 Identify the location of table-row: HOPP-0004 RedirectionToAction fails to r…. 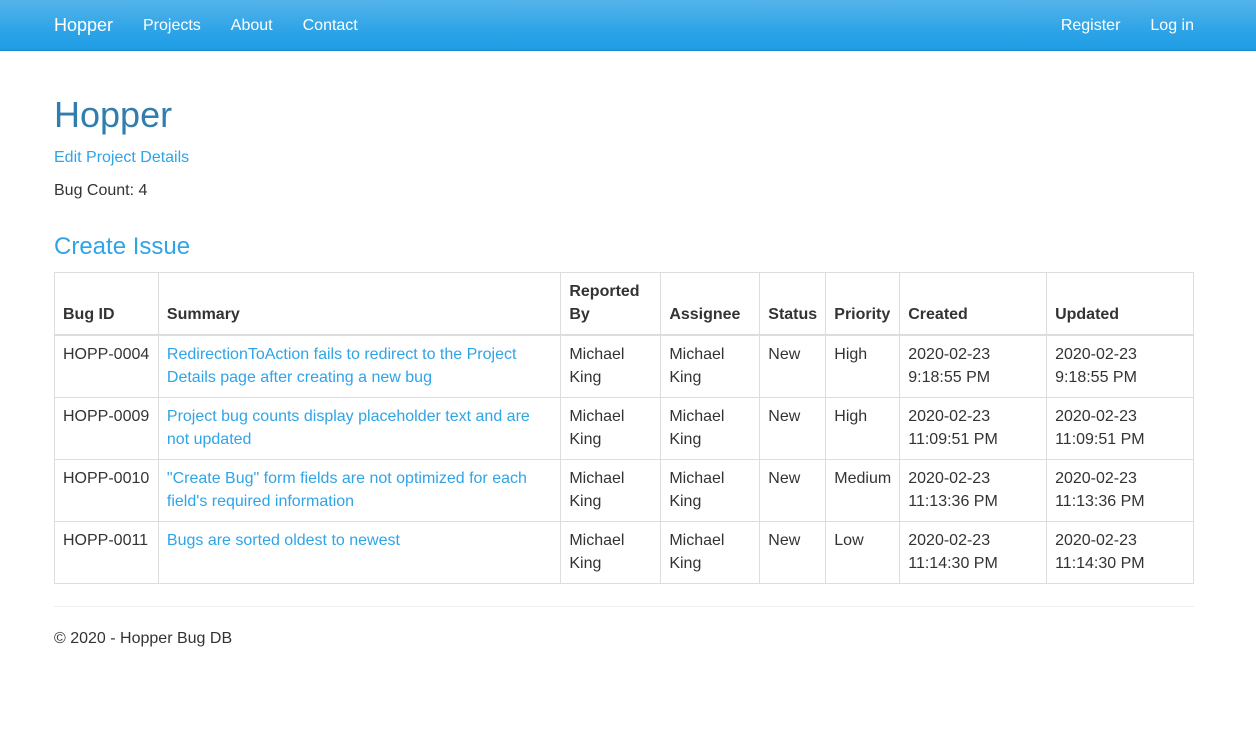
(624, 366).